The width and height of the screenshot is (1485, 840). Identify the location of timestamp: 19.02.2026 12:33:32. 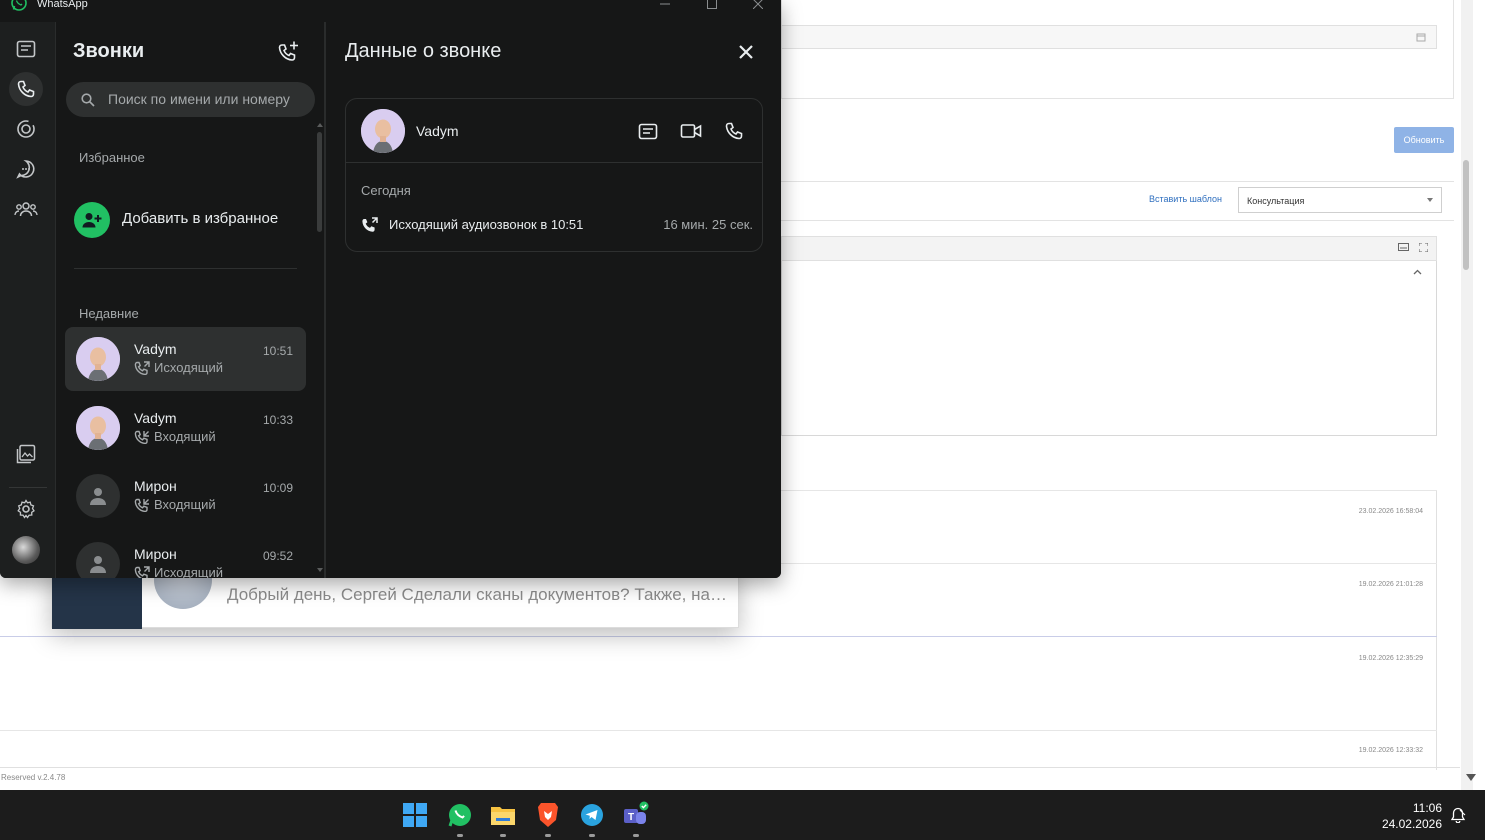
(1390, 750).